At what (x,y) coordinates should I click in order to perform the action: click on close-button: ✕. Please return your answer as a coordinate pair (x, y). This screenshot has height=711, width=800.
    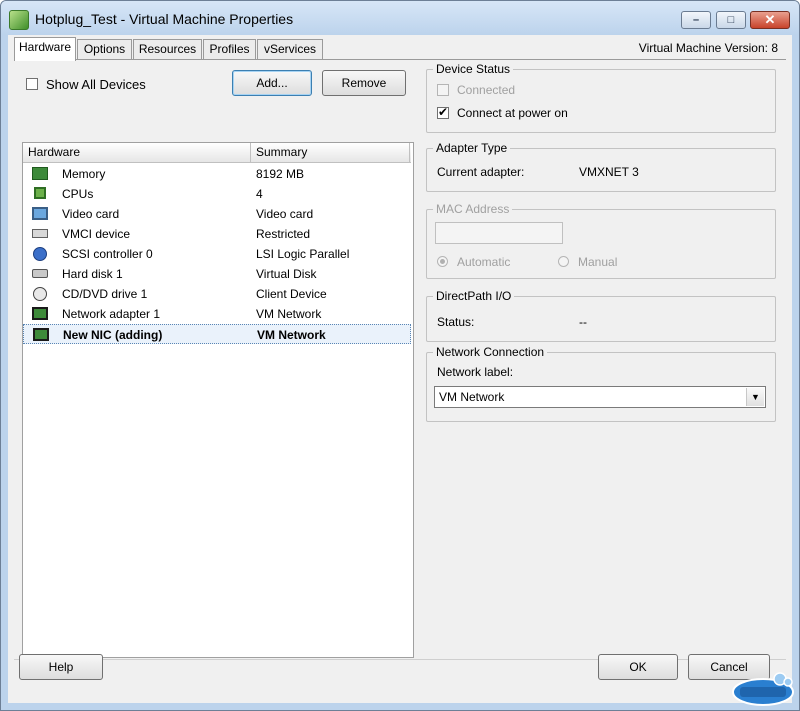
    Looking at the image, I should click on (770, 20).